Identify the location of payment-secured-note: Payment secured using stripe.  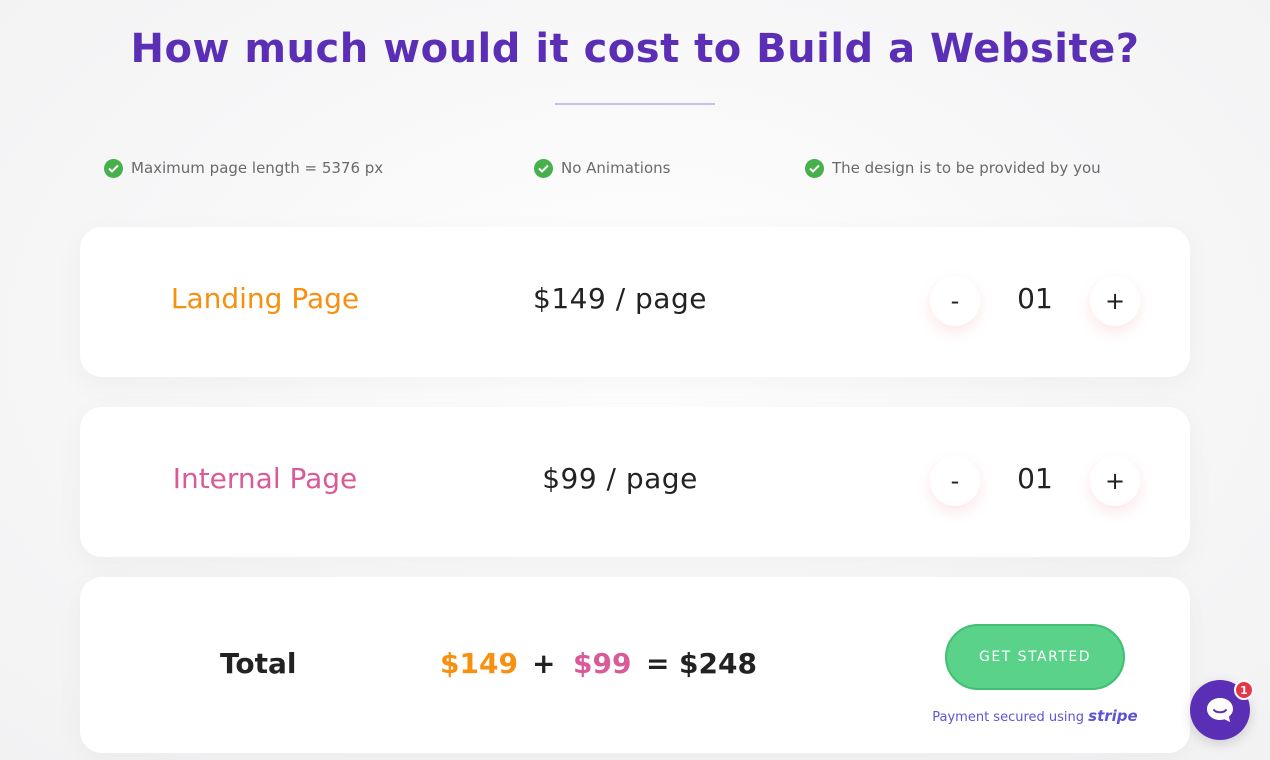
(1035, 716).